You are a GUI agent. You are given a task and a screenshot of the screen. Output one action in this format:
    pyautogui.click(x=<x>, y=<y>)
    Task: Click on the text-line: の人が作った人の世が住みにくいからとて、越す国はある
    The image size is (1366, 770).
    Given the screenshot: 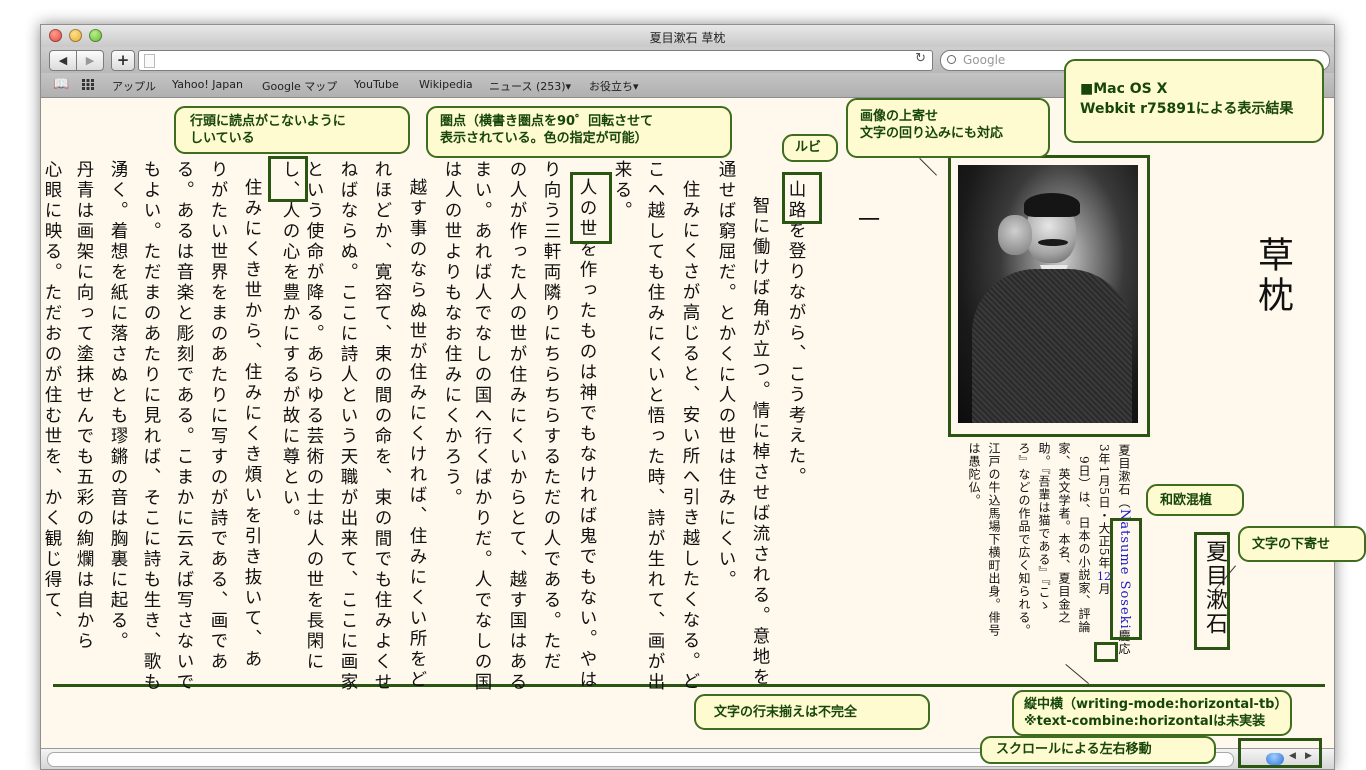 What is the action you would take?
    pyautogui.click(x=517, y=426)
    